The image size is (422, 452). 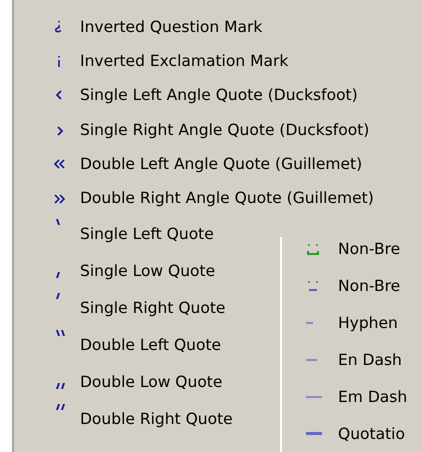 What do you see at coordinates (151, 345) in the screenshot?
I see `menu-item-label: Double Left Quote` at bounding box center [151, 345].